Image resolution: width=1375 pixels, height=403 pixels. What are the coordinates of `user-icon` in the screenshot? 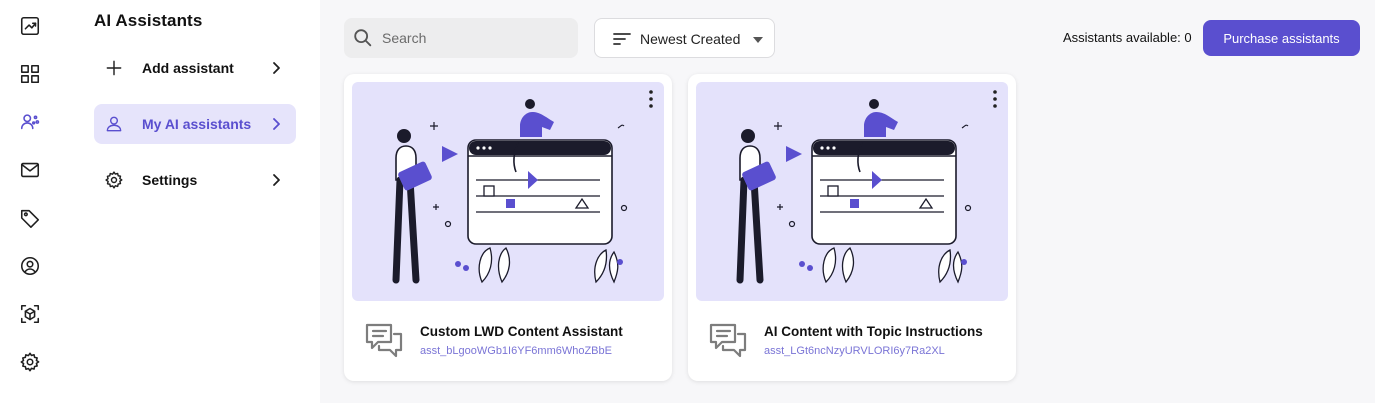 It's located at (114, 124).